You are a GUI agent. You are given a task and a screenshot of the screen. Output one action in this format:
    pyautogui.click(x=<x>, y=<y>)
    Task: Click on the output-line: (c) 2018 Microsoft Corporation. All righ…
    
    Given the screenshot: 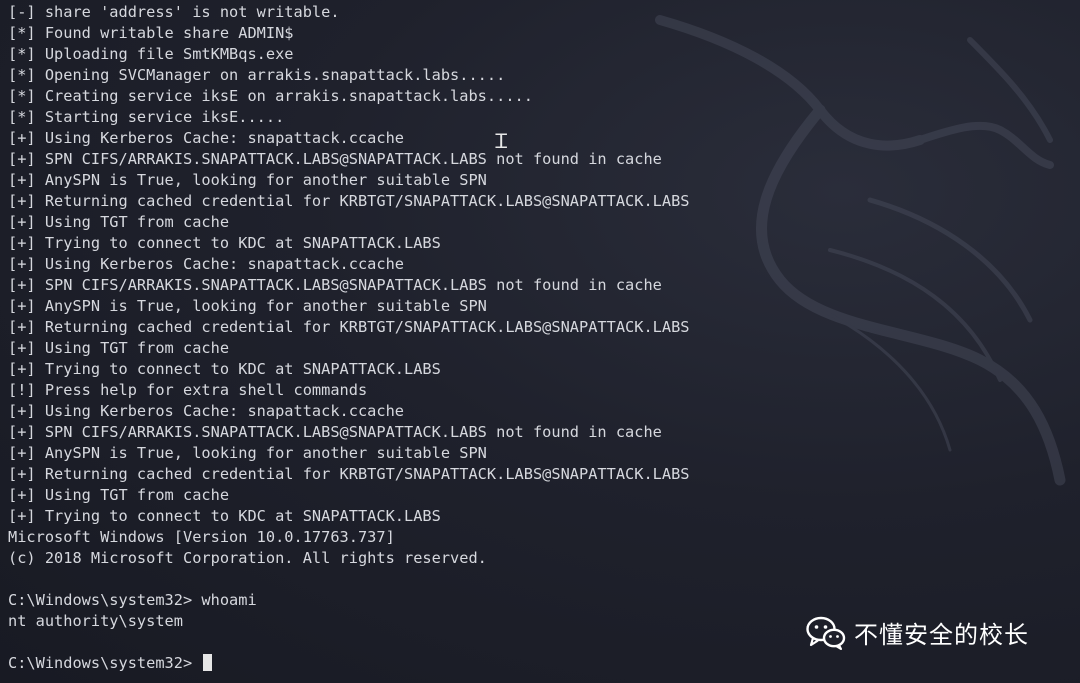 What is the action you would take?
    pyautogui.click(x=247, y=558)
    